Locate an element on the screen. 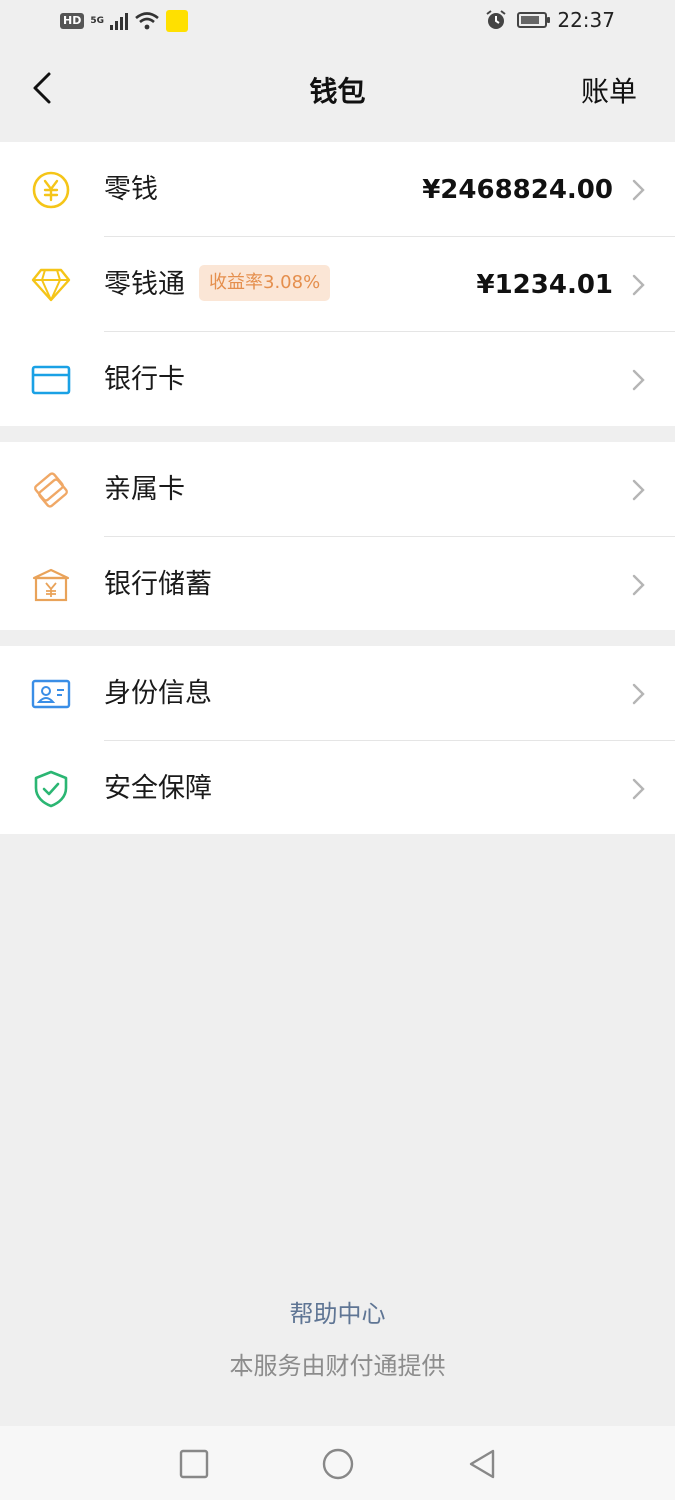 The image size is (675, 1500). list-item-change: 零钱 ¥2468824.00 is located at coordinates (337, 189).